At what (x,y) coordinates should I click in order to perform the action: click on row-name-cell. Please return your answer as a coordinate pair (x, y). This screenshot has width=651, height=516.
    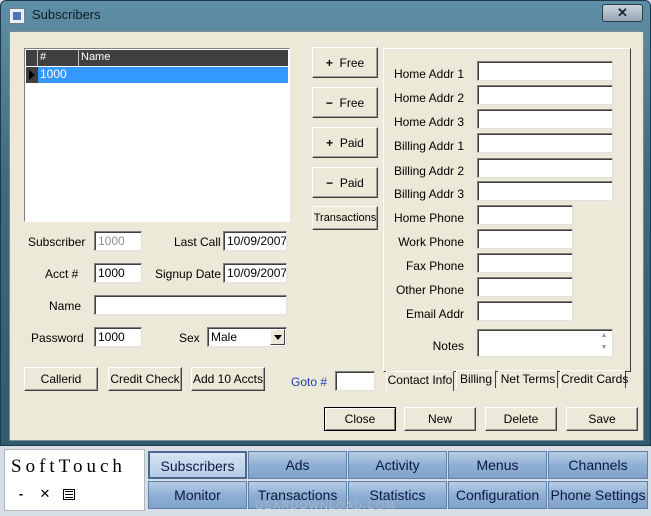
    Looking at the image, I should click on (183, 75).